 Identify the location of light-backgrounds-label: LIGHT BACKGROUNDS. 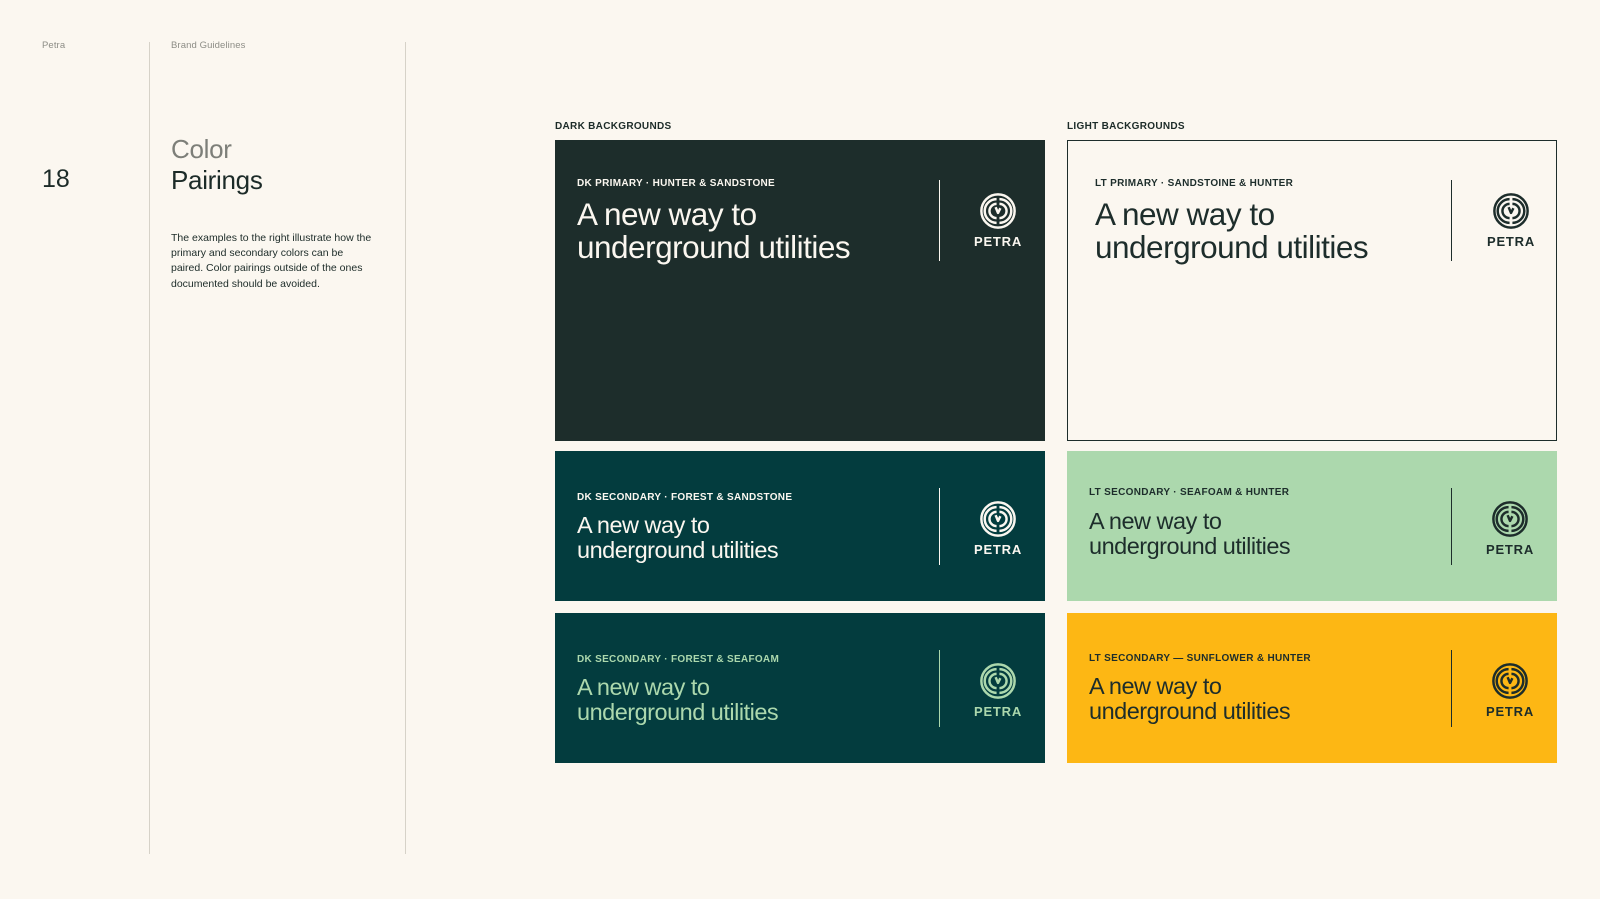
(1126, 126).